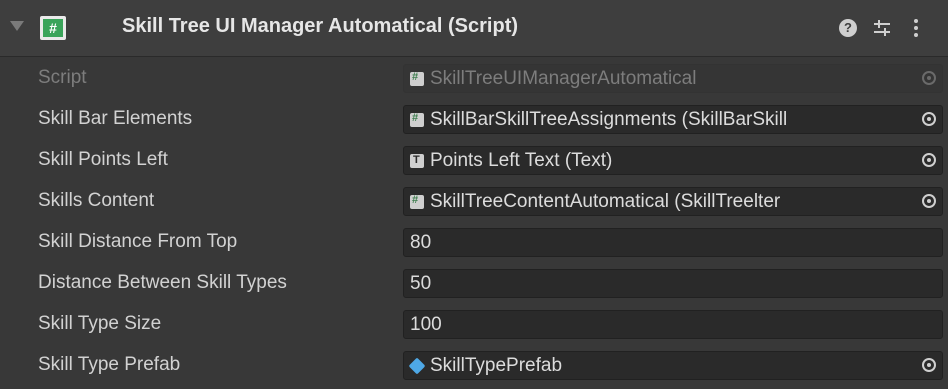 This screenshot has height=389, width=948. I want to click on distance-between-skill-types-input: 50, so click(673, 283).